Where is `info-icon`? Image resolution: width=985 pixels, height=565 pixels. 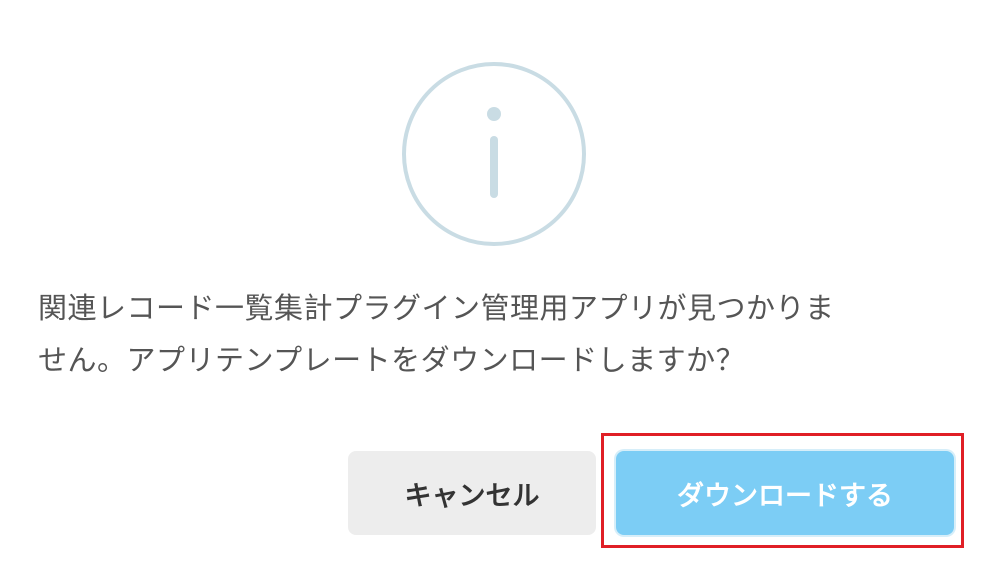
info-icon is located at coordinates (494, 154).